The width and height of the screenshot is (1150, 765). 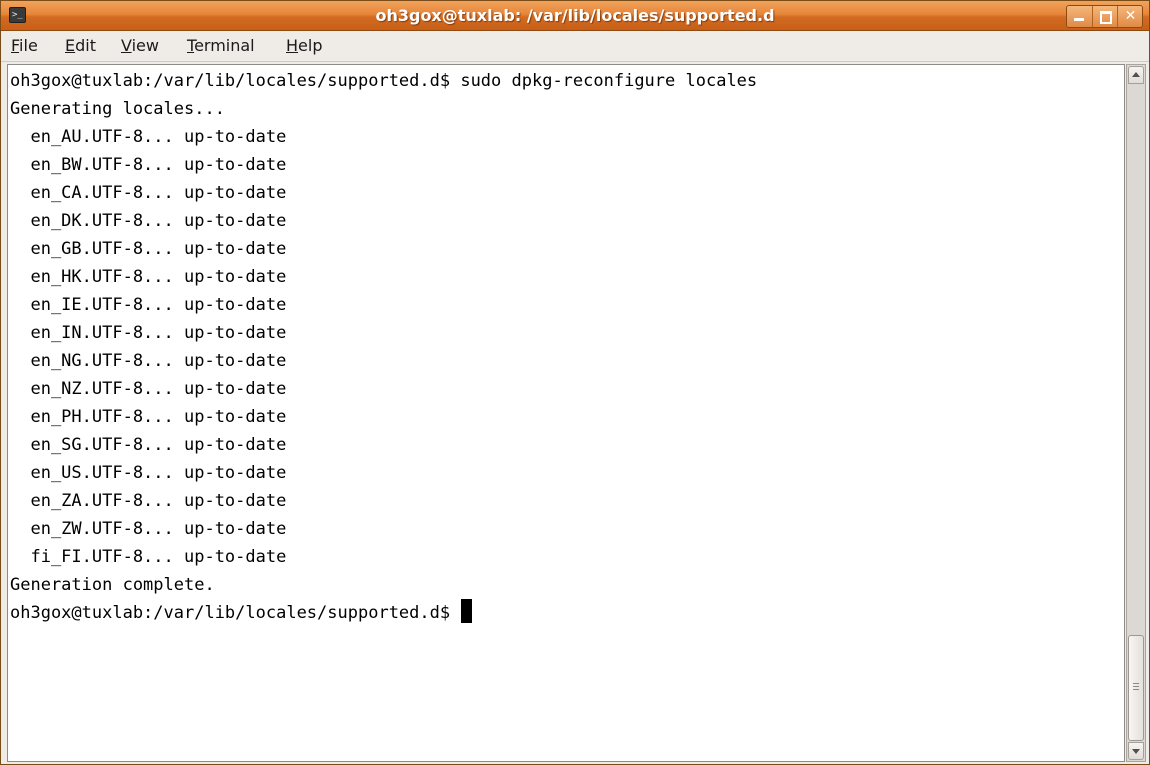 I want to click on terminal-line: en_NZ.UTF-8... up-to-date, so click(x=158, y=389).